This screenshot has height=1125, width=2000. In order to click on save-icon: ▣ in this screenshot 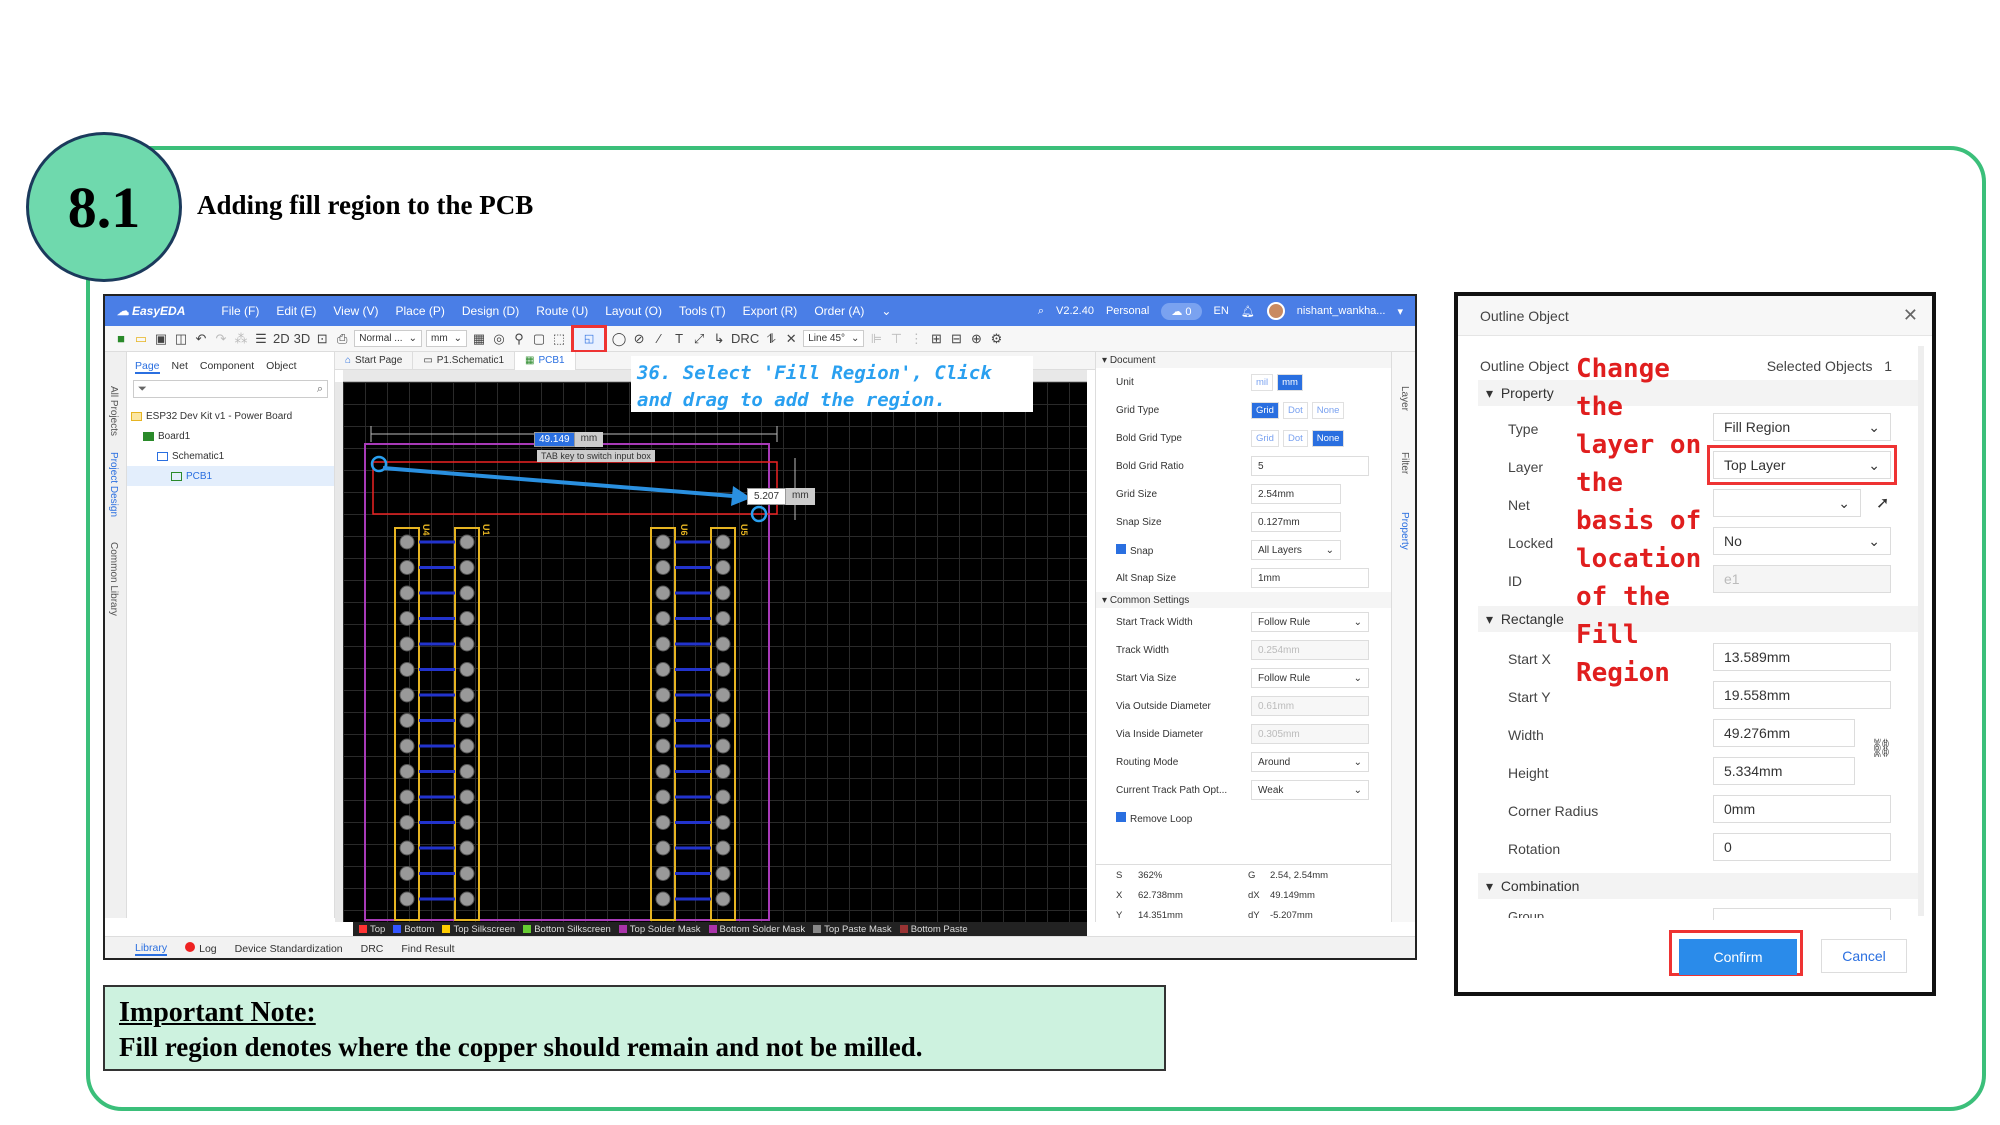, I will do `click(161, 339)`.